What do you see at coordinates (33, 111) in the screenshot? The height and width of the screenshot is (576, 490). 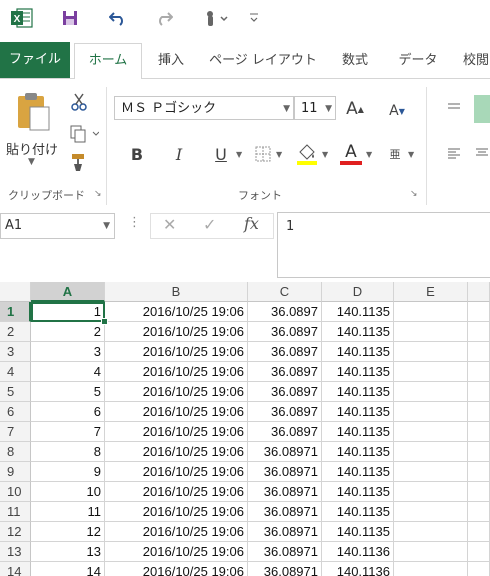 I see `paste-icon` at bounding box center [33, 111].